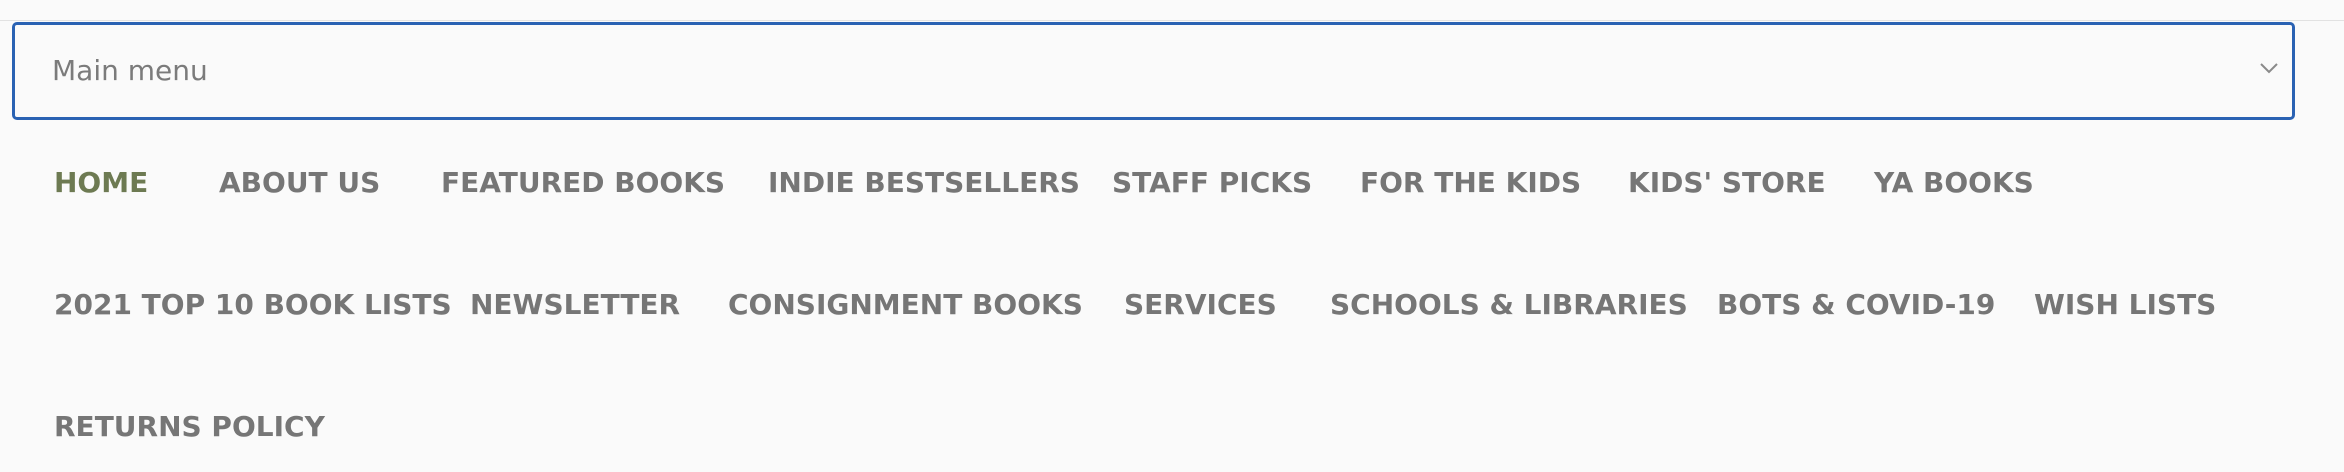 The image size is (2344, 472). Describe the element at coordinates (1172, 20) in the screenshot. I see `top-divider` at that location.